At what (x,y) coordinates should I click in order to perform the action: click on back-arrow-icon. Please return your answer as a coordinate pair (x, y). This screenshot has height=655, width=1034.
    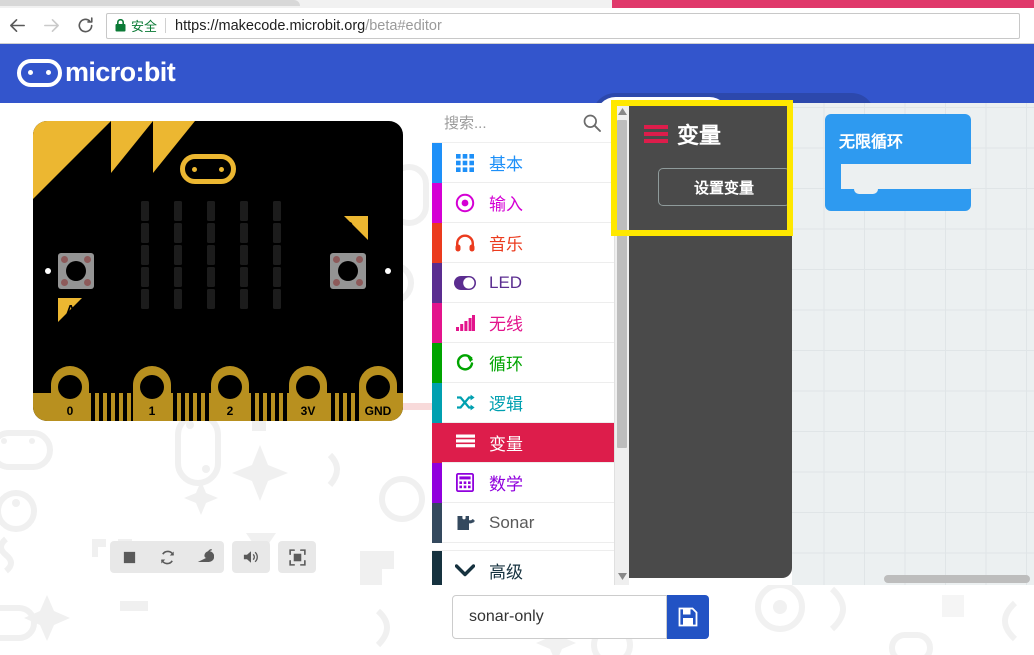
    Looking at the image, I should click on (17, 25).